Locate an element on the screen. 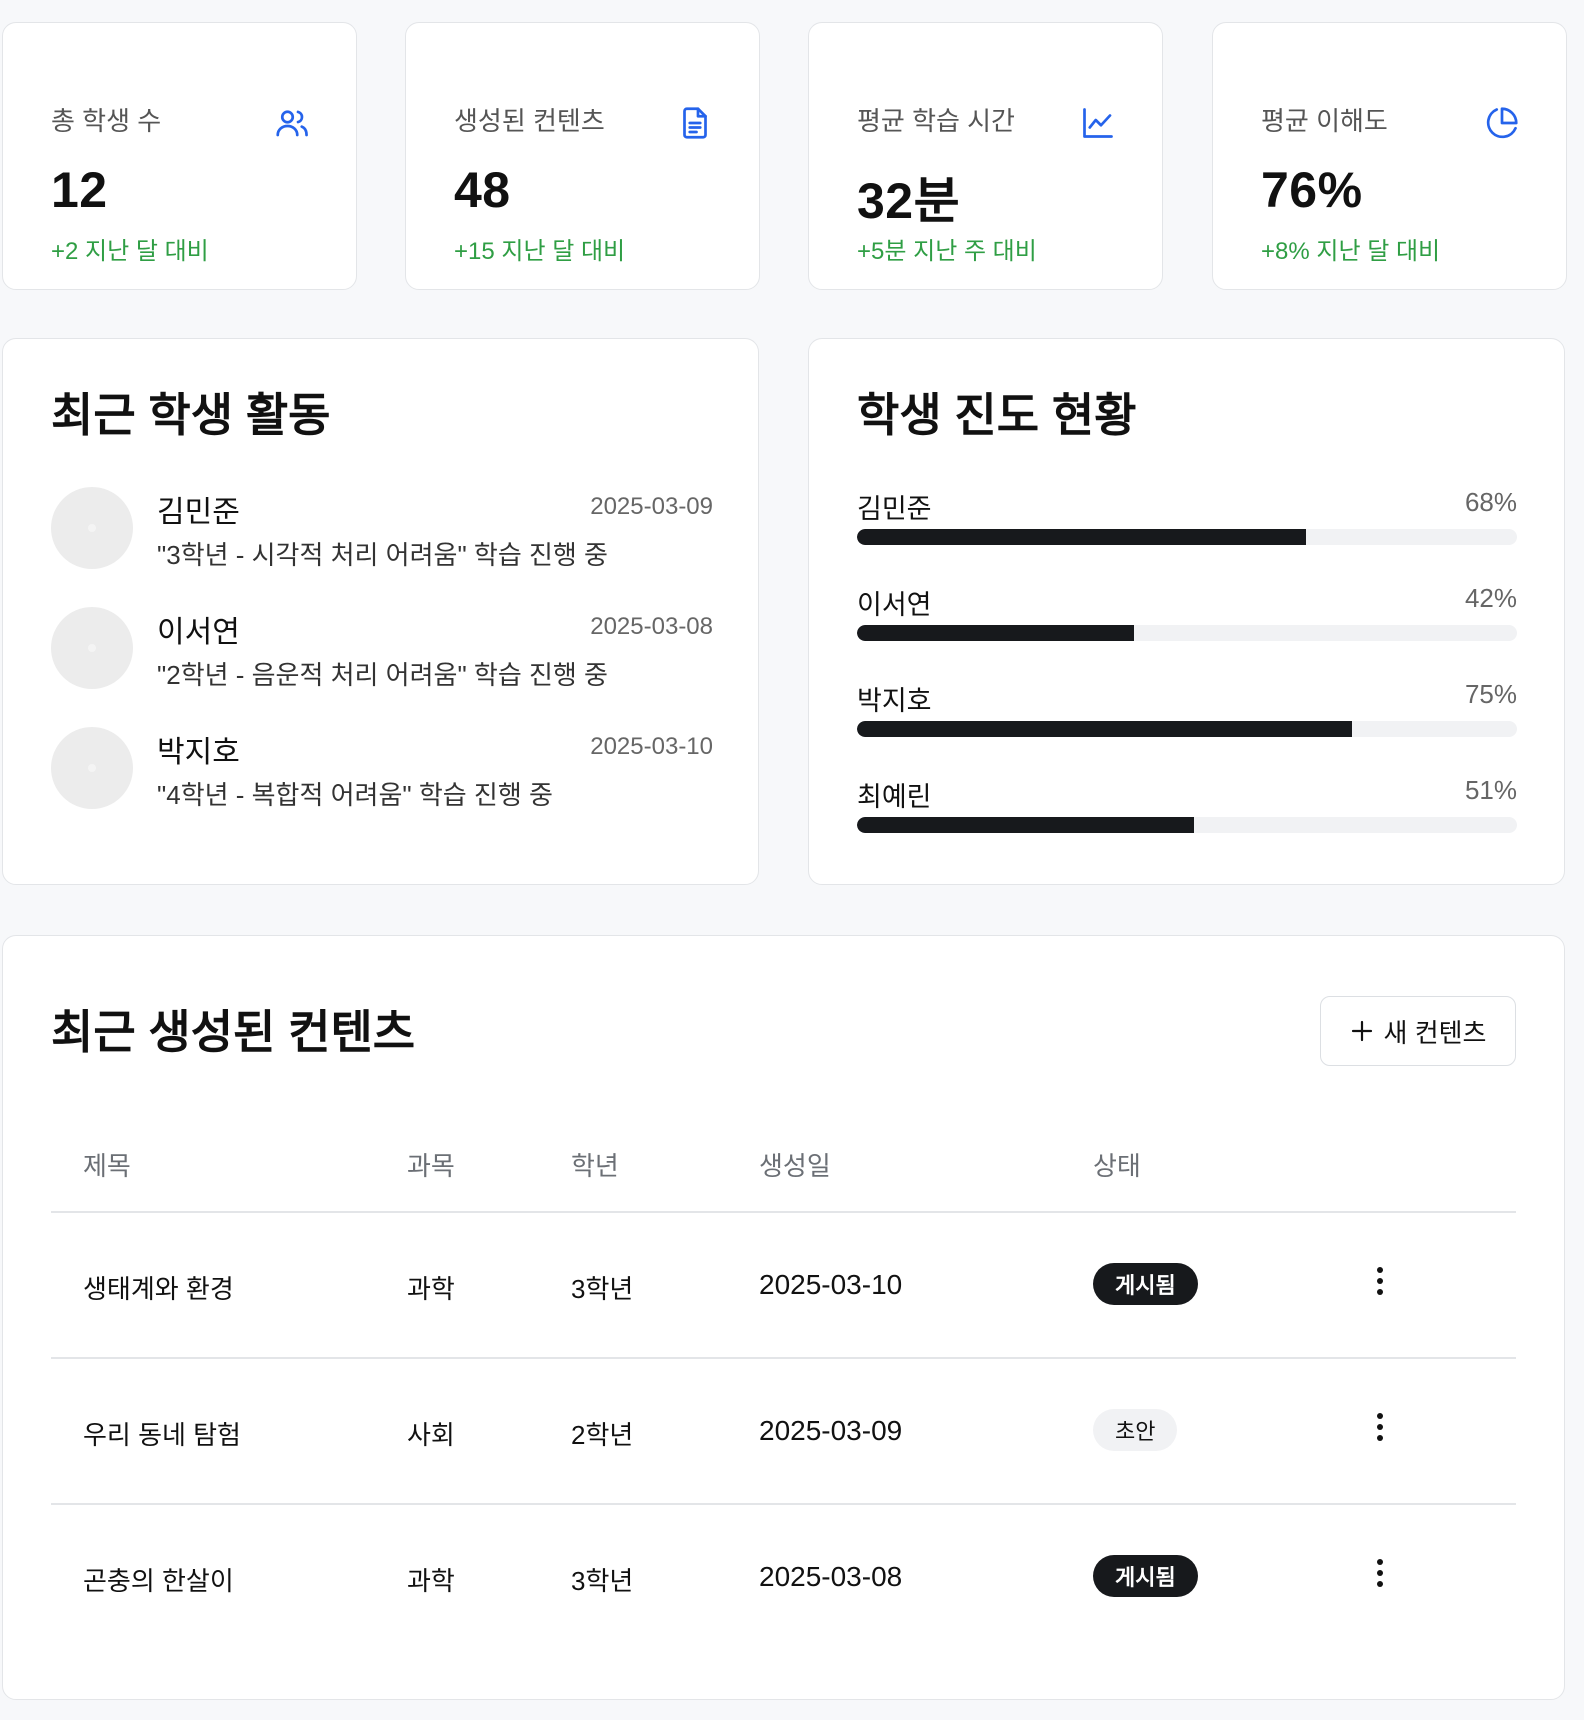 Image resolution: width=1584 pixels, height=1720 pixels. document-icon is located at coordinates (695, 123).